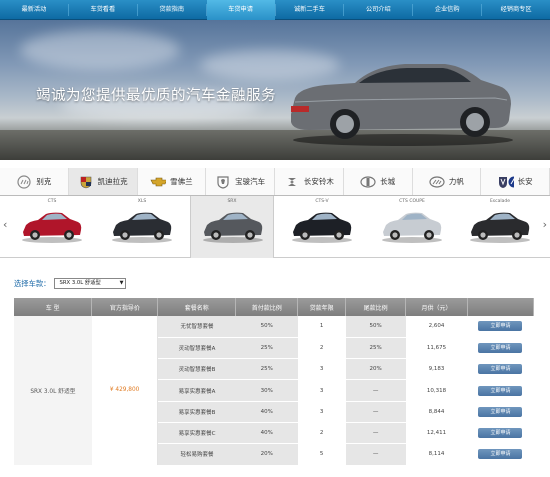 This screenshot has width=550, height=477. Describe the element at coordinates (525, 181) in the screenshot. I see `brand-label: 长安` at that location.